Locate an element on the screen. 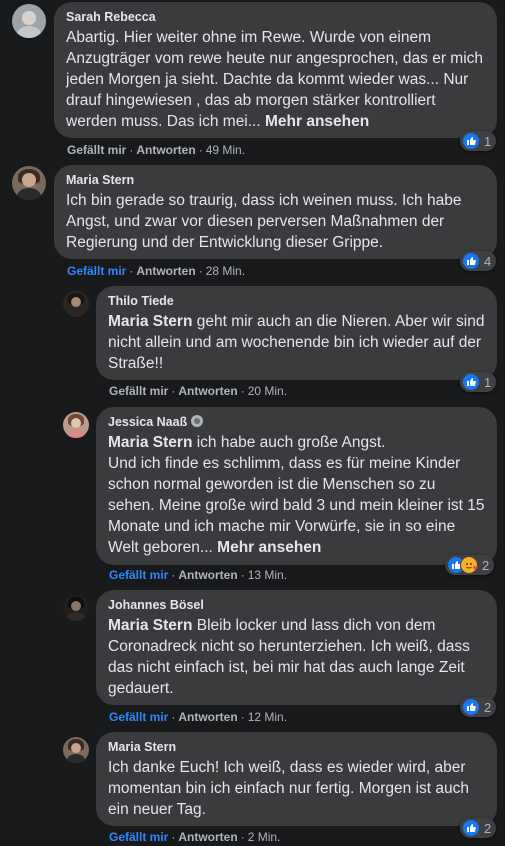 This screenshot has width=505, height=846. comment-actions: Gefällt mir · Antworten · 49 Min. is located at coordinates (156, 150).